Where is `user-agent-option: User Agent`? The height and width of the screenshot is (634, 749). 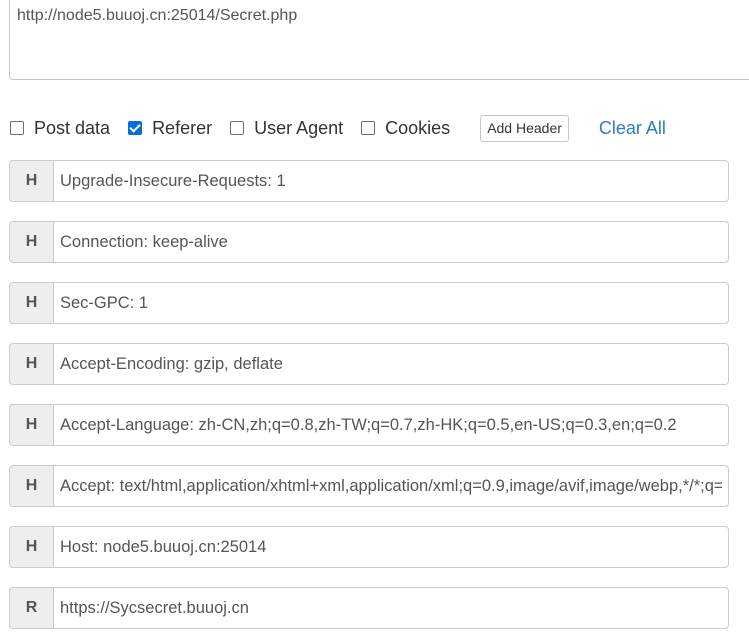 user-agent-option: User Agent is located at coordinates (286, 128).